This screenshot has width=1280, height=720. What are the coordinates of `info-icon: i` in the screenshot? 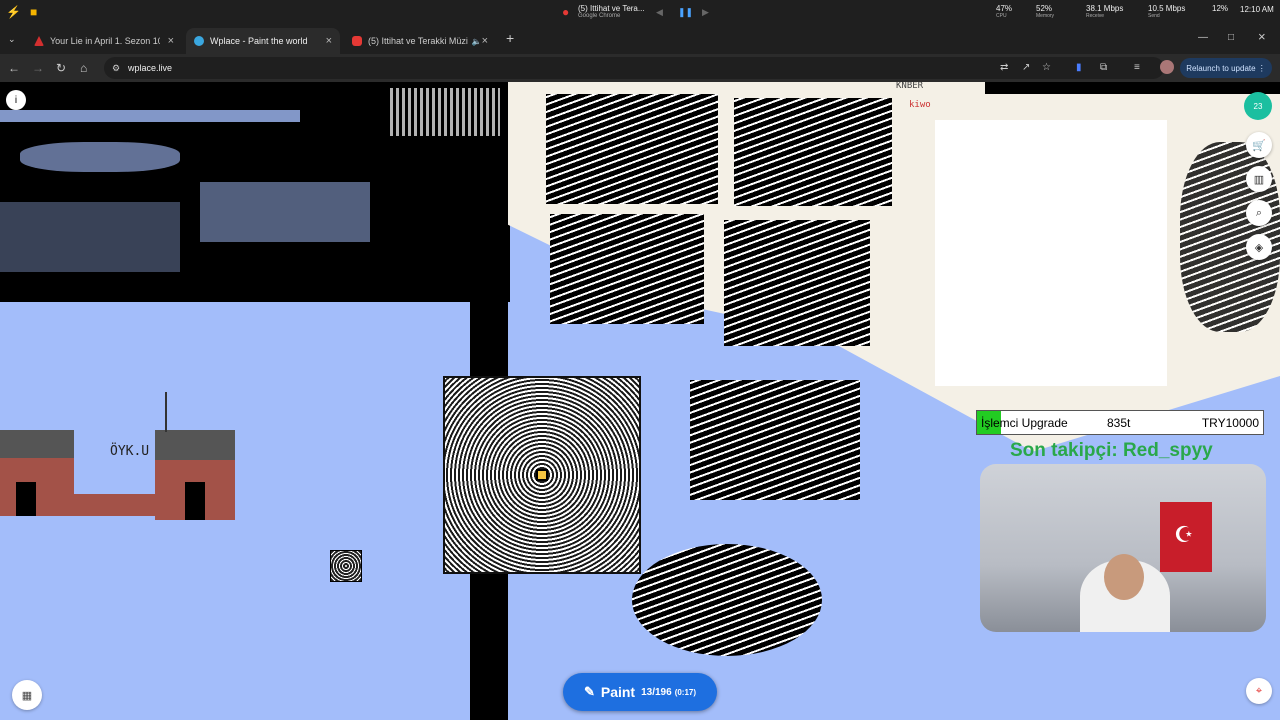 It's located at (16, 100).